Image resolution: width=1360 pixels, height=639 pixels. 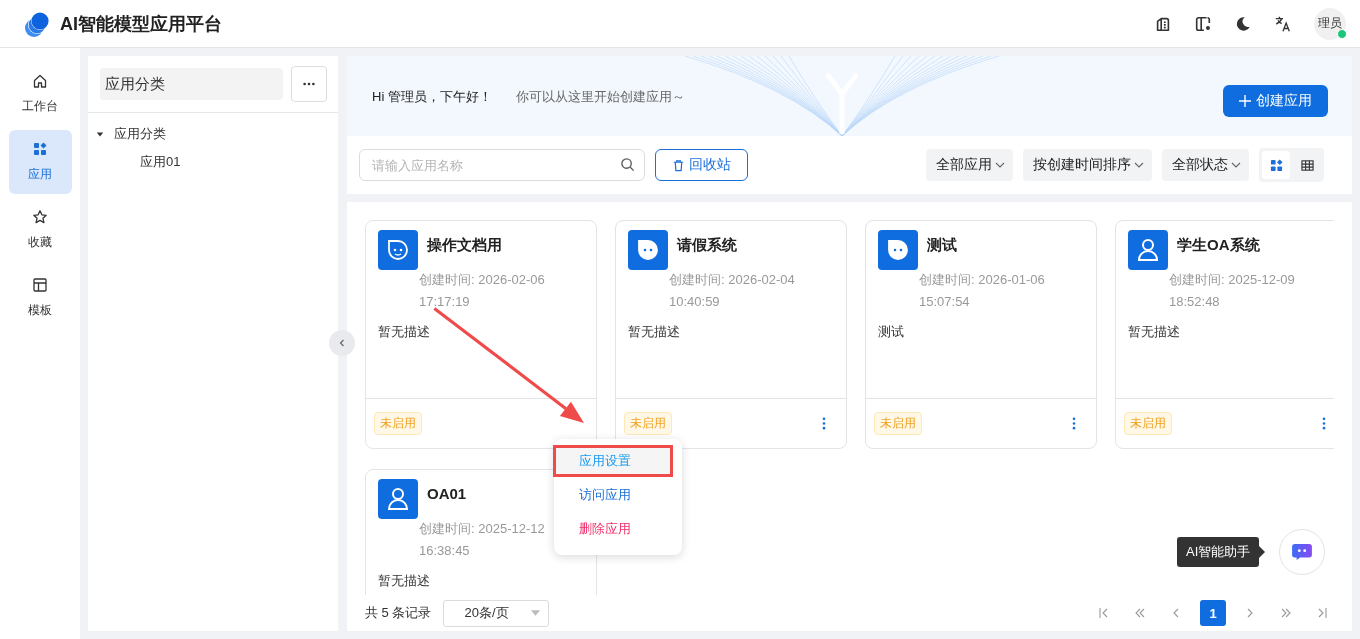 I want to click on nav-item: 模板, so click(x=40, y=298).